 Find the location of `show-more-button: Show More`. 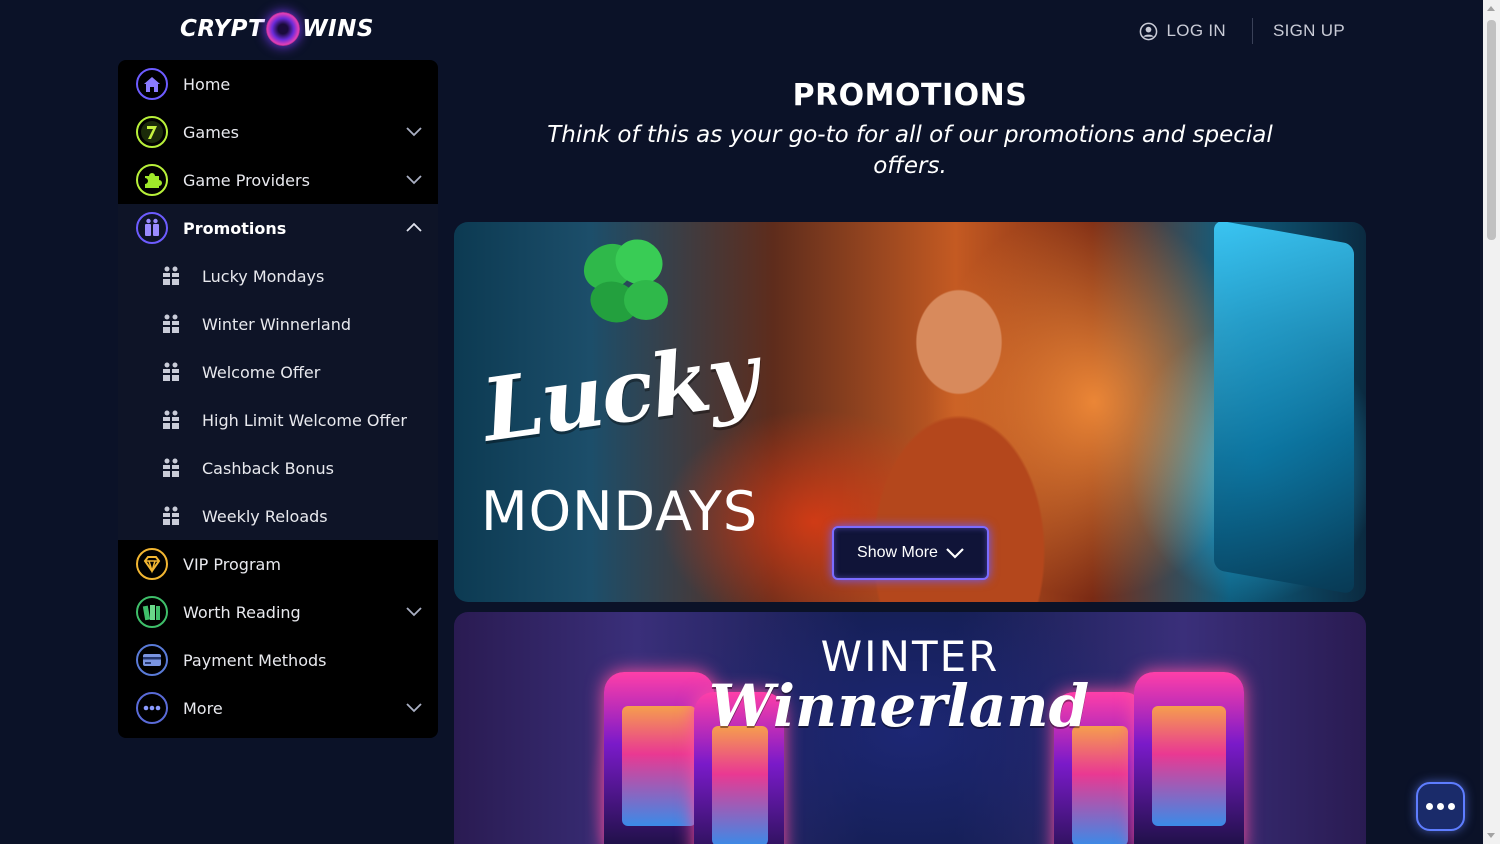

show-more-button: Show More is located at coordinates (910, 553).